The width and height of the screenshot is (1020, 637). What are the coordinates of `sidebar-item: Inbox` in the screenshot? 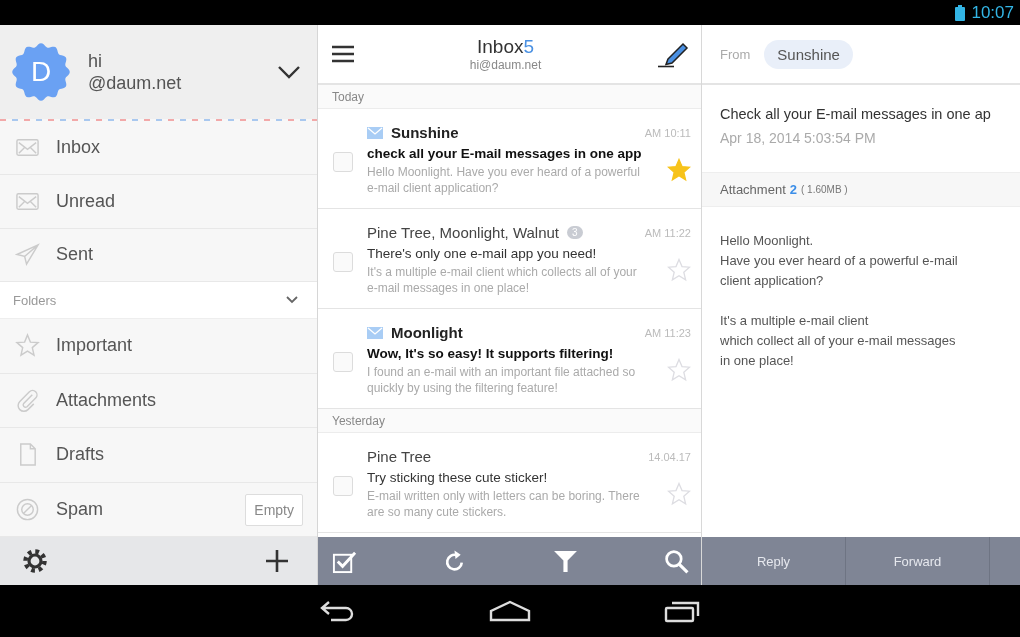 It's located at (158, 148).